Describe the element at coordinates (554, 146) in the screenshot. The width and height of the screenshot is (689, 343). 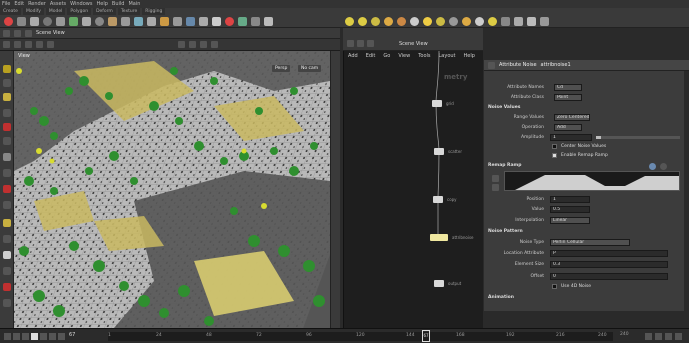
I see `center-noise-checkbox` at that location.